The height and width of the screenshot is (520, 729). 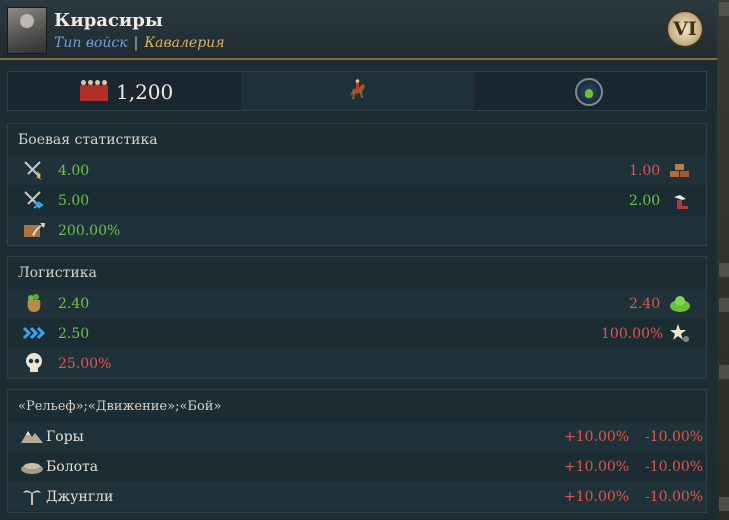 I want to click on logistics-row-attrition, so click(x=357, y=363).